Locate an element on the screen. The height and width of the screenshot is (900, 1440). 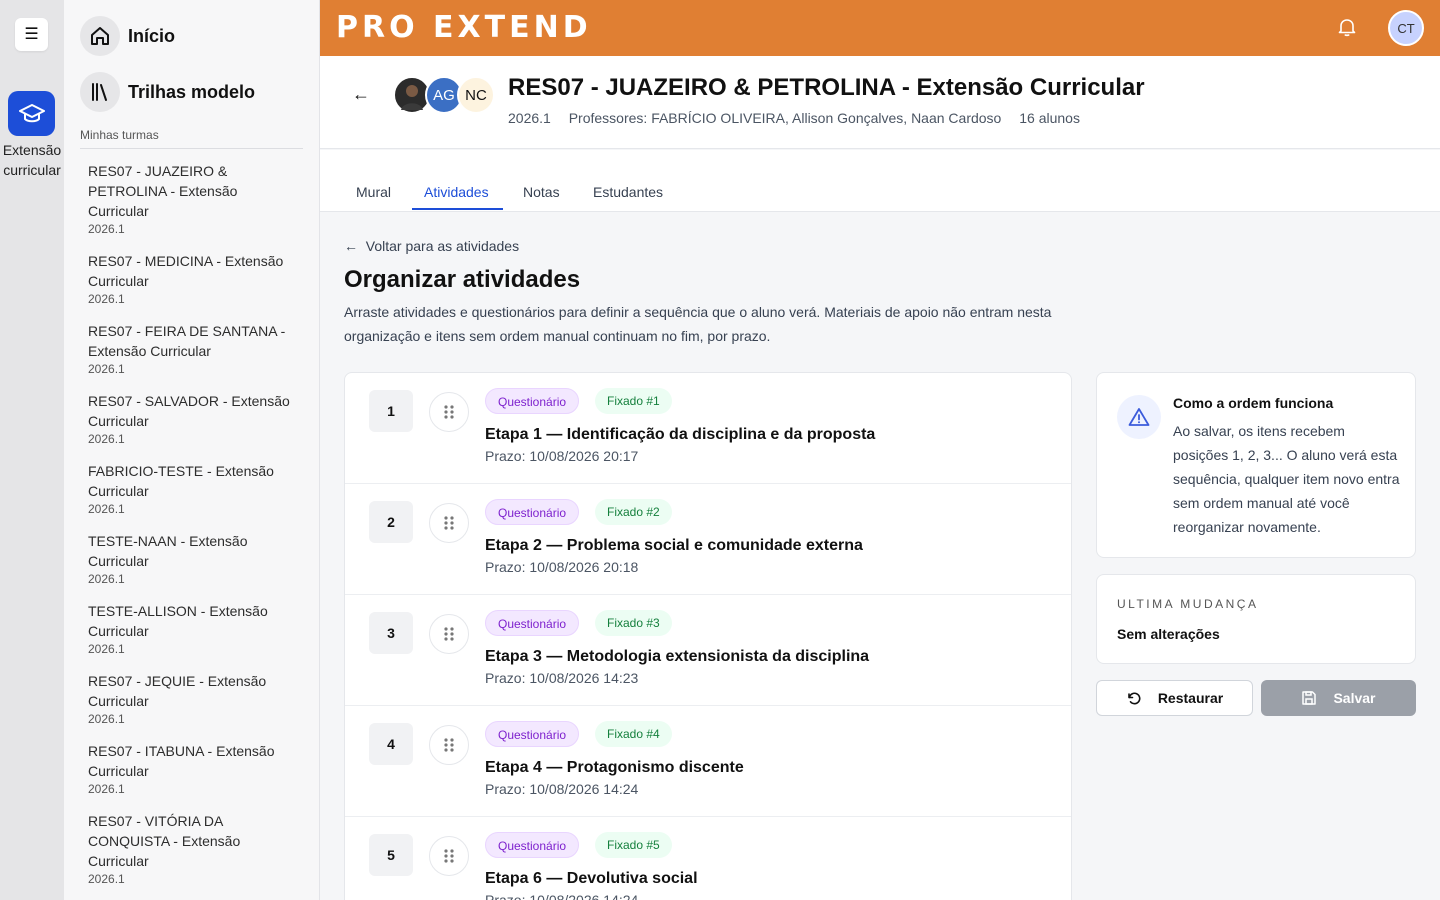
page-title: Organizar atividades is located at coordinates (462, 279).